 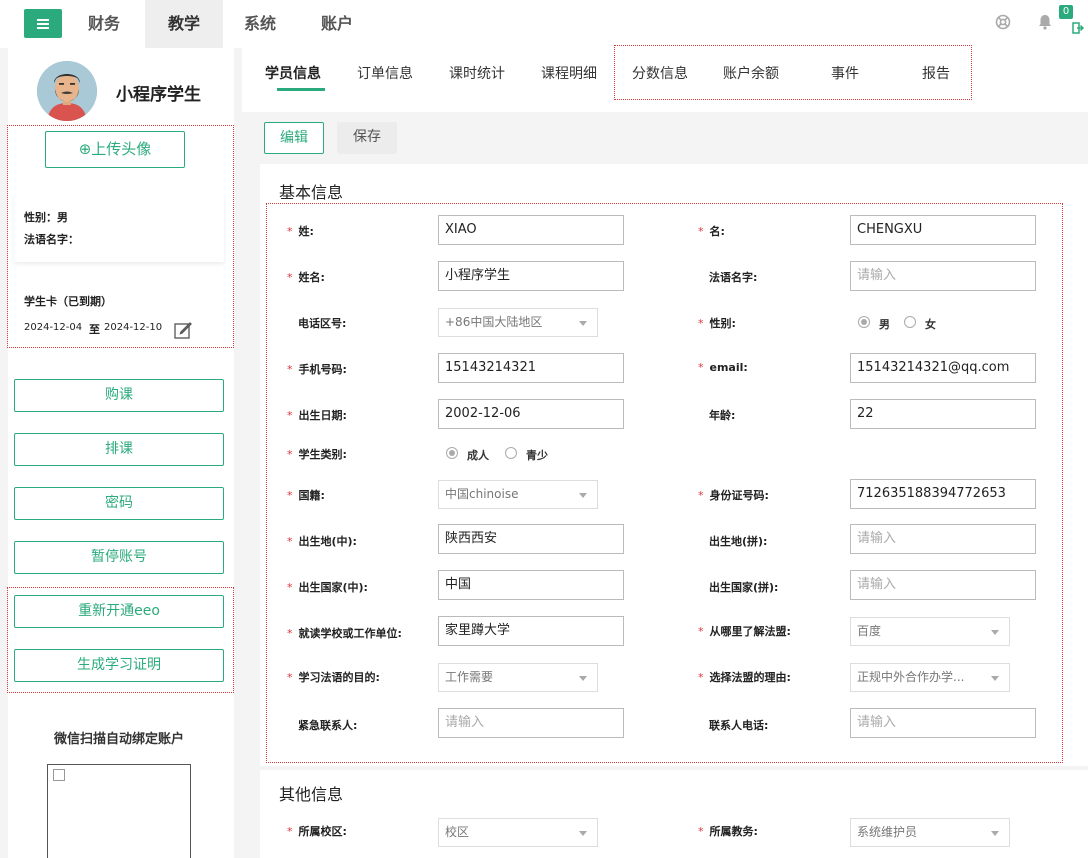 What do you see at coordinates (53, 327) in the screenshot?
I see `card-start-date: 2024-12-04` at bounding box center [53, 327].